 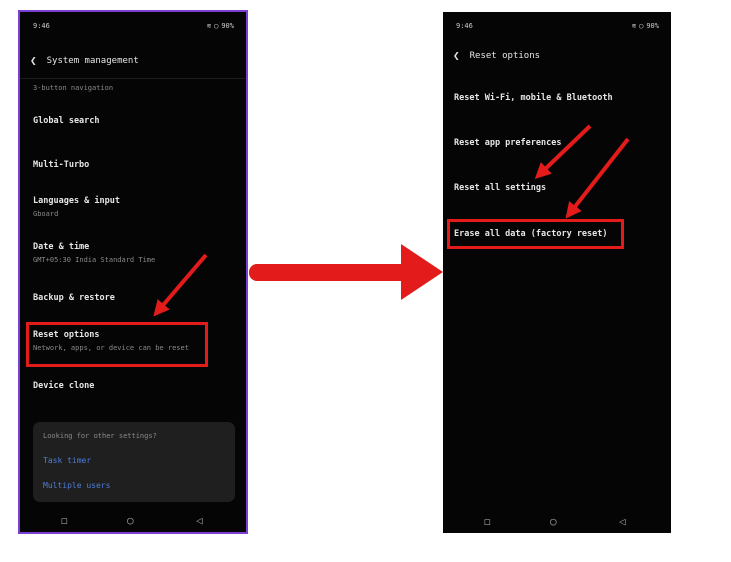 I want to click on transition-arrow, so click(x=346, y=272).